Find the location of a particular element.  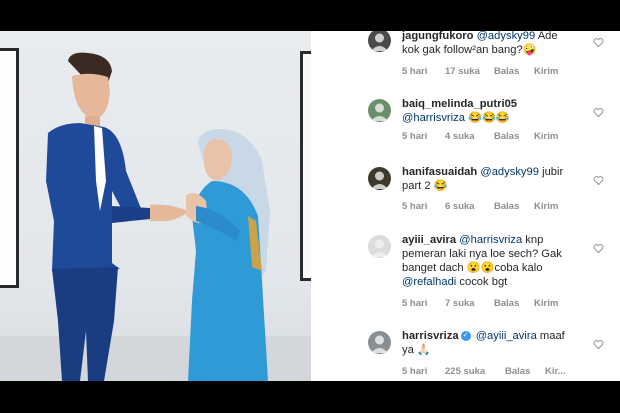

woman-figure is located at coordinates (228, 255).